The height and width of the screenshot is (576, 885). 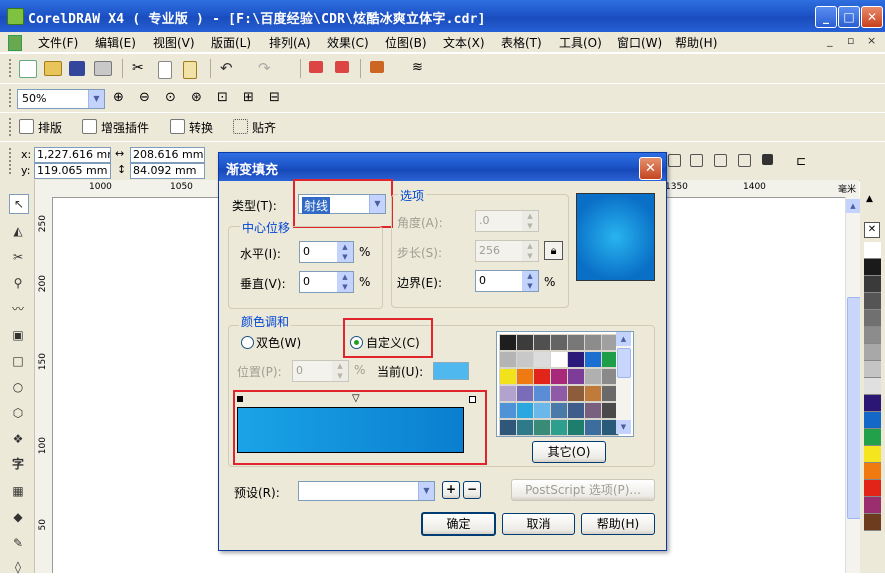 What do you see at coordinates (472, 490) in the screenshot?
I see `remove-preset-button: −` at bounding box center [472, 490].